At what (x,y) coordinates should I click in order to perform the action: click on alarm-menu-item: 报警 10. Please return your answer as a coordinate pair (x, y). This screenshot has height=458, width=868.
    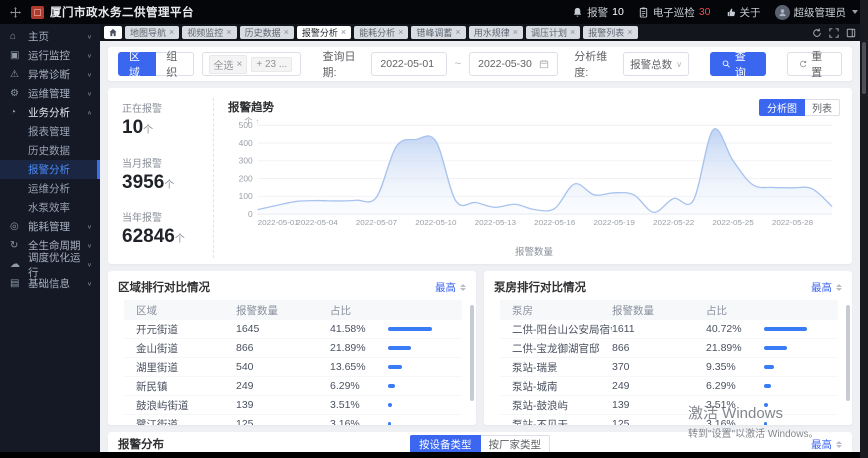
    Looking at the image, I should click on (598, 12).